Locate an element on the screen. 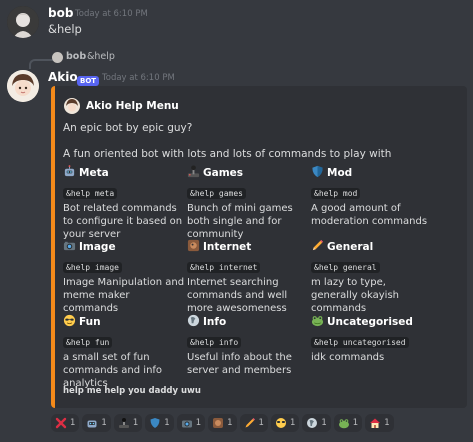 The width and height of the screenshot is (473, 442). field-name: Fun is located at coordinates (90, 322).